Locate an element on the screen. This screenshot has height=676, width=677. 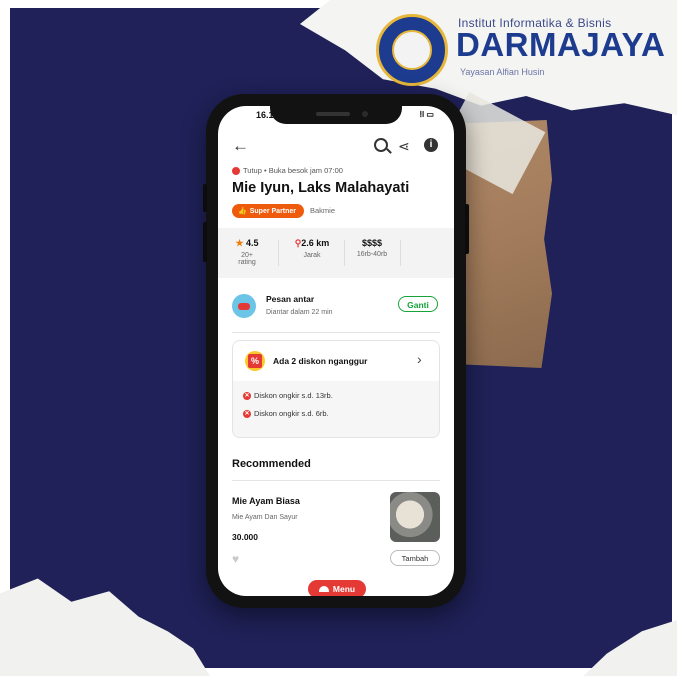
share-icon: ⋖ is located at coordinates (404, 146).